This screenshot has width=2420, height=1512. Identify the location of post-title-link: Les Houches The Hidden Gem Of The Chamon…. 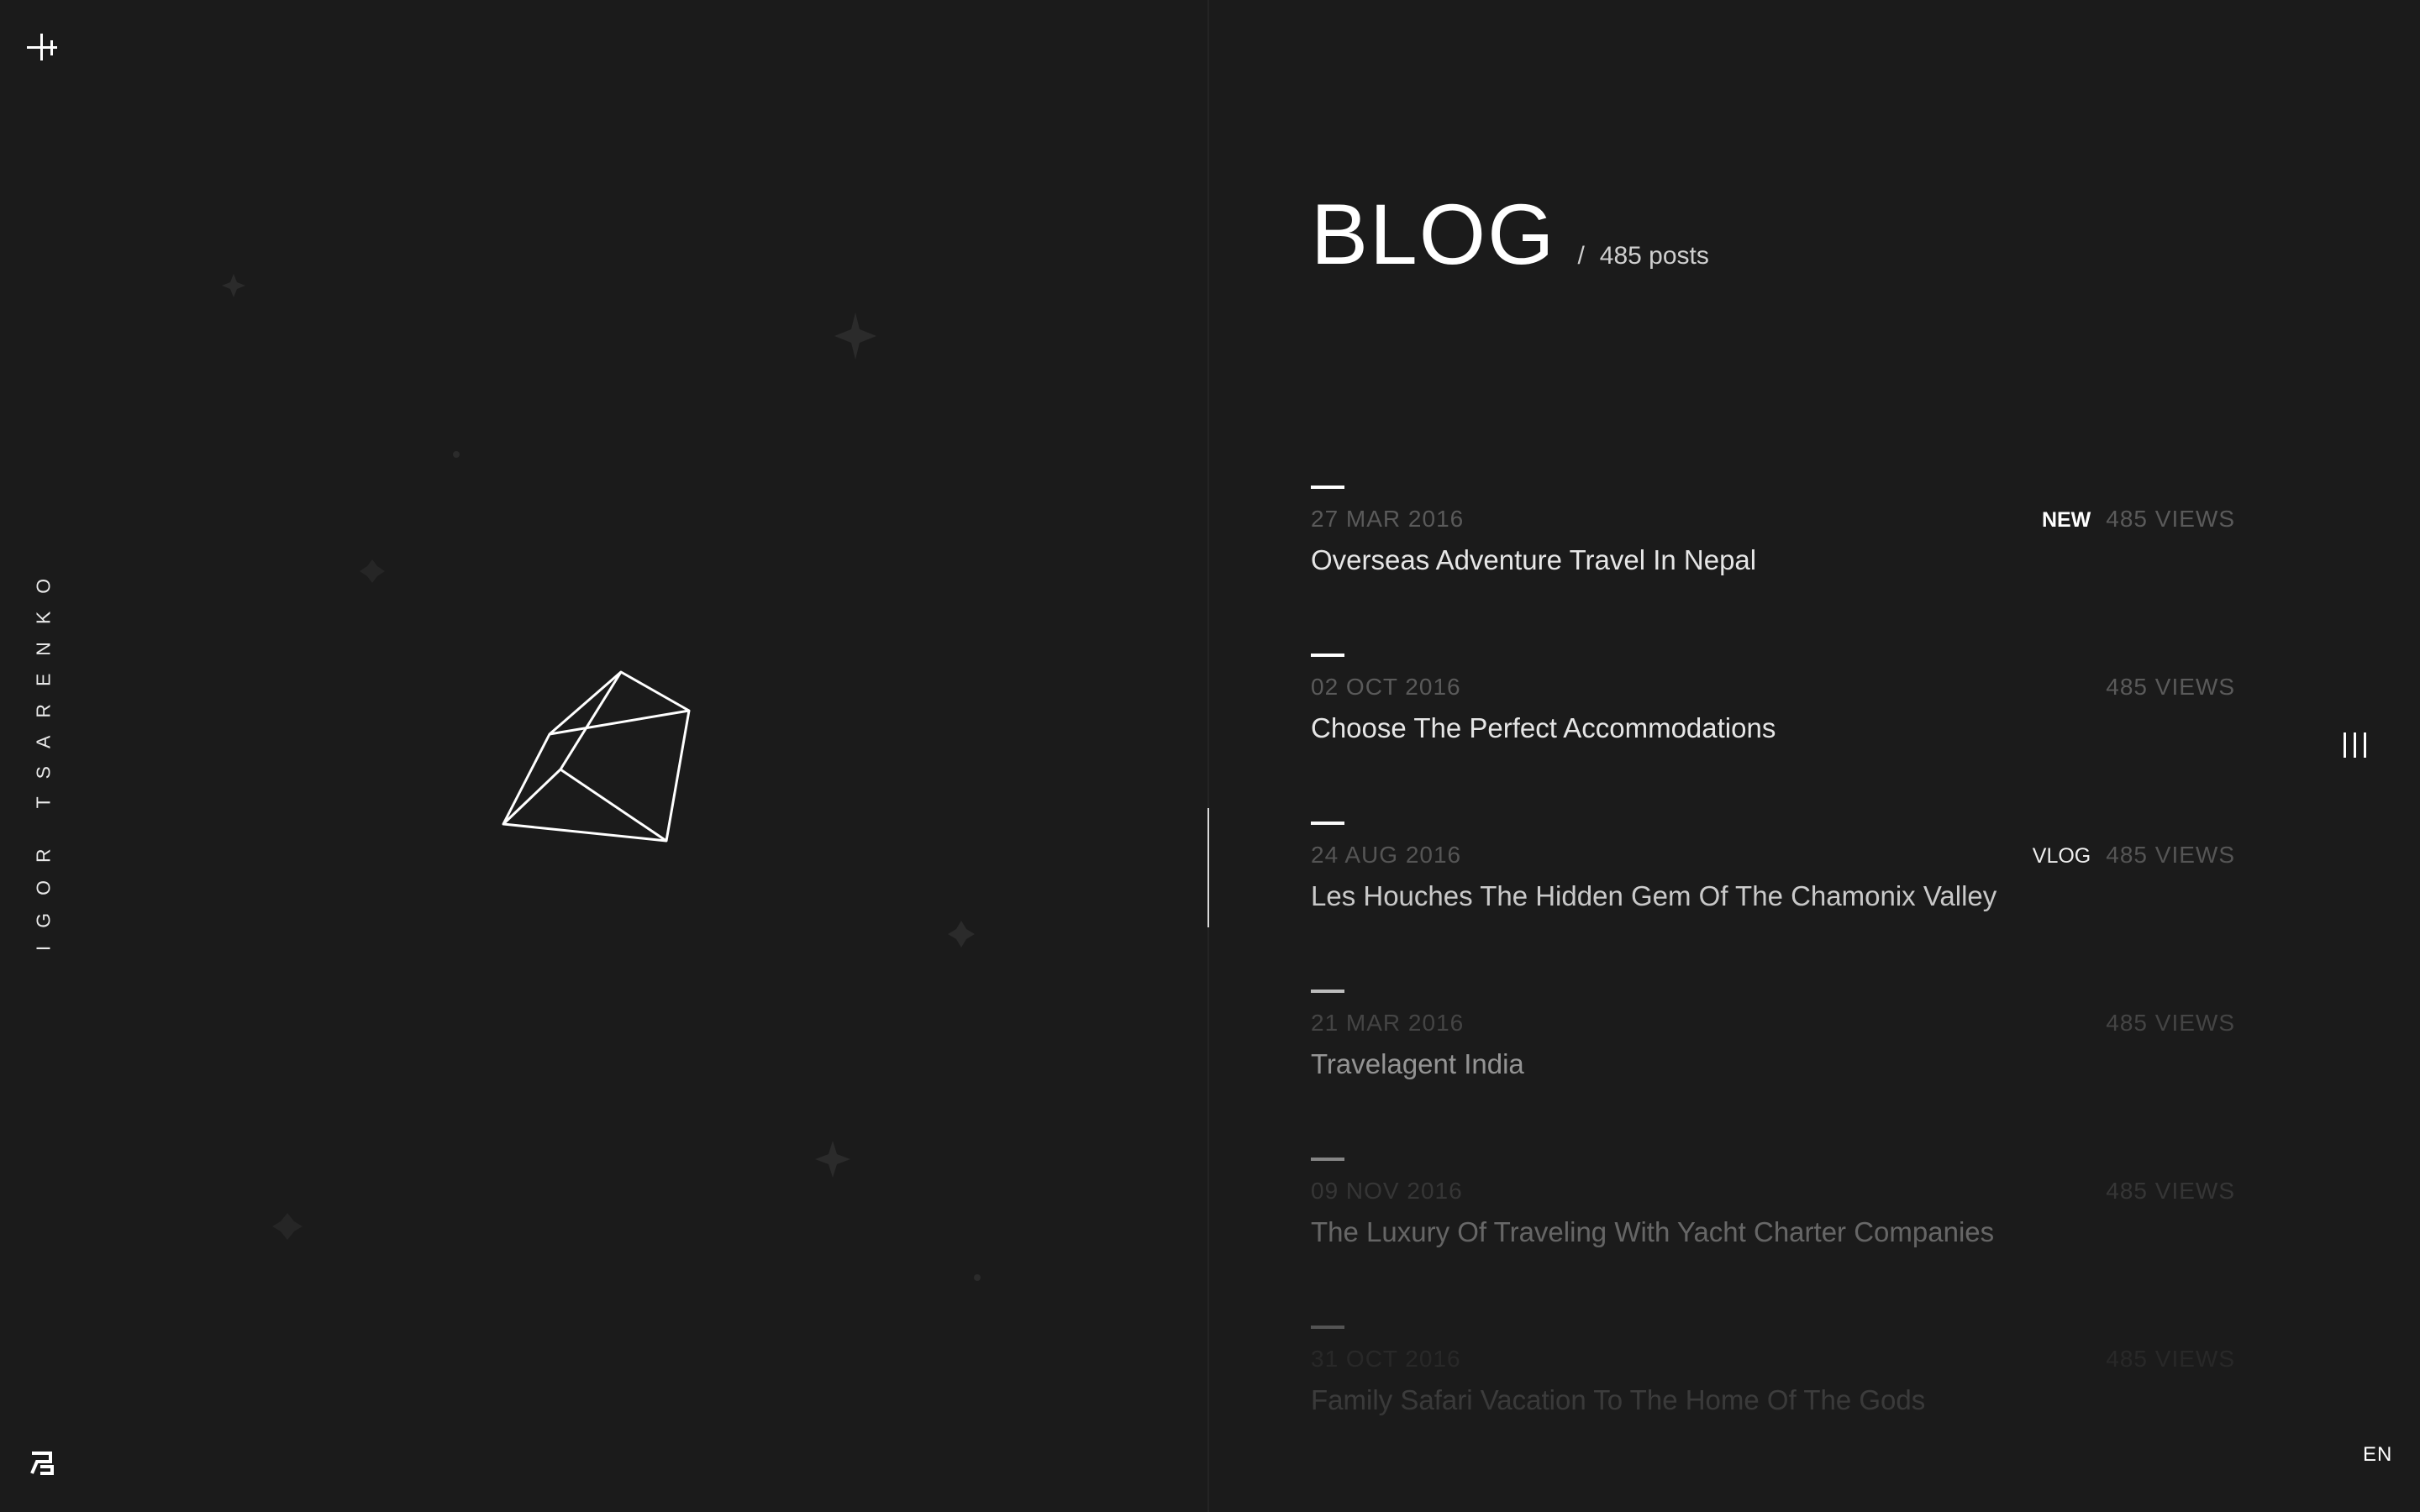
(1653, 896).